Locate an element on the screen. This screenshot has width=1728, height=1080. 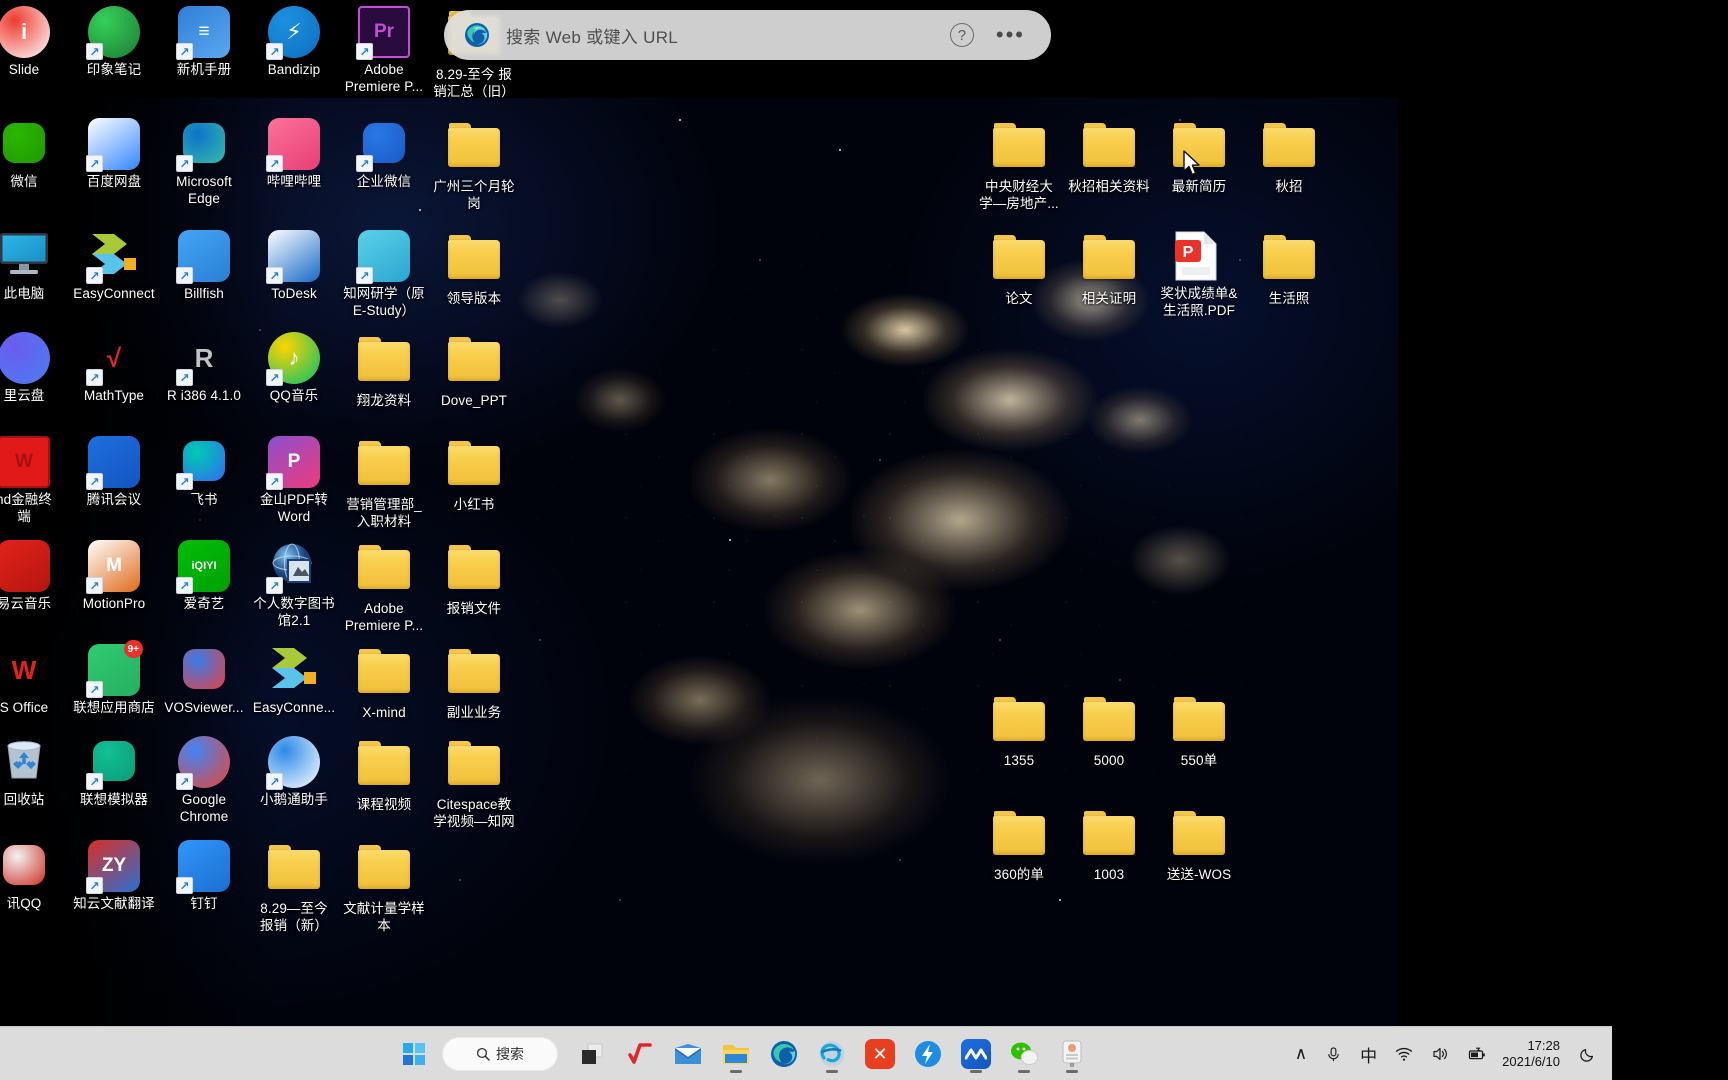
desktop-icon-folder: 小红书 is located at coordinates (474, 475).